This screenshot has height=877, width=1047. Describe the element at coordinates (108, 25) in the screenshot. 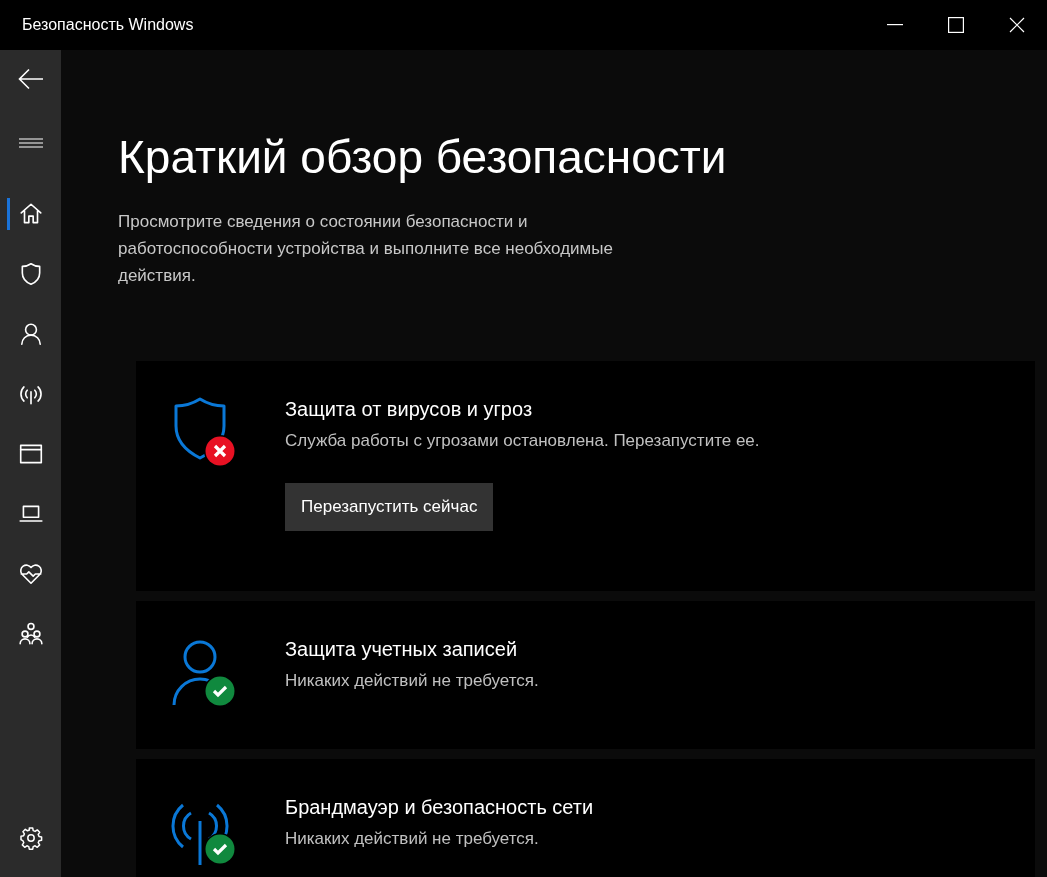

I see `window-title: Безопасность Windows` at that location.